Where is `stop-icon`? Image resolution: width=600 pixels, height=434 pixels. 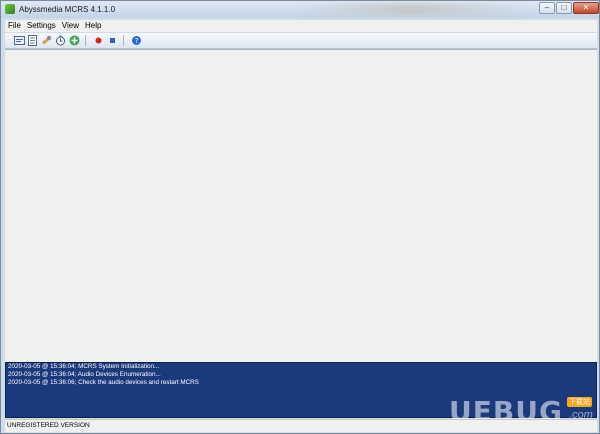 stop-icon is located at coordinates (112, 40).